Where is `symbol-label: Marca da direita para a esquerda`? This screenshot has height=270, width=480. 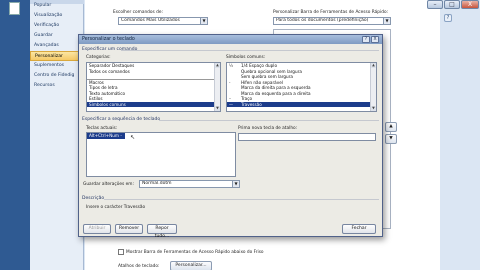 symbol-label: Marca da direita para a esquerda is located at coordinates (276, 87).